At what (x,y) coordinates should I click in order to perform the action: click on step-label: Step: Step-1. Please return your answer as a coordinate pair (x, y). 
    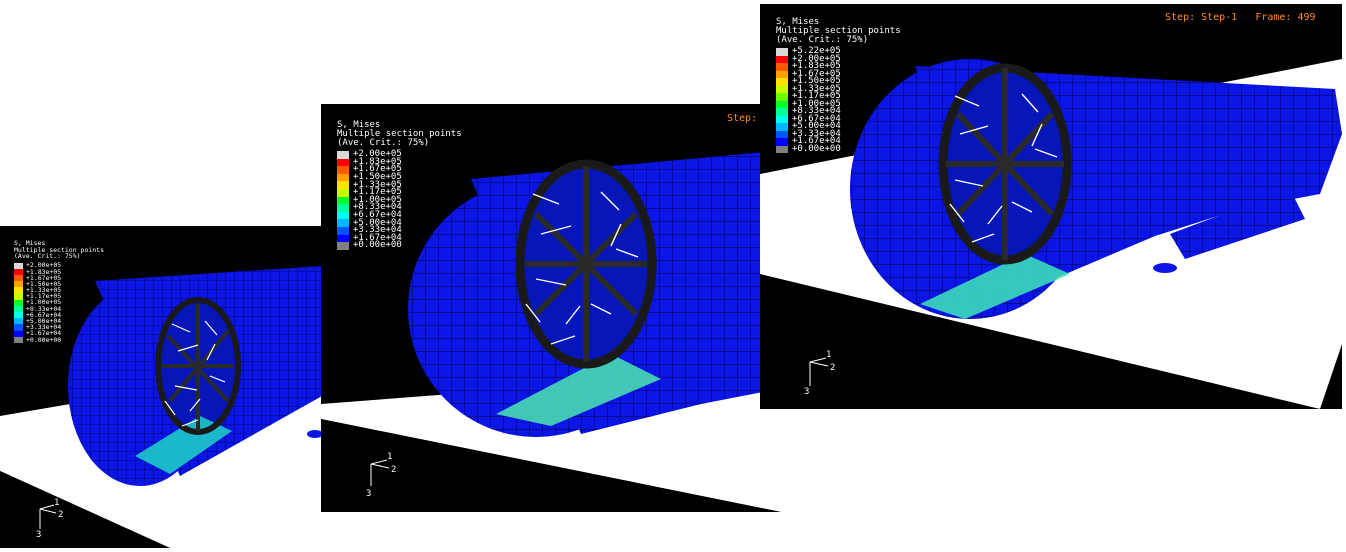
    Looking at the image, I should click on (1201, 17).